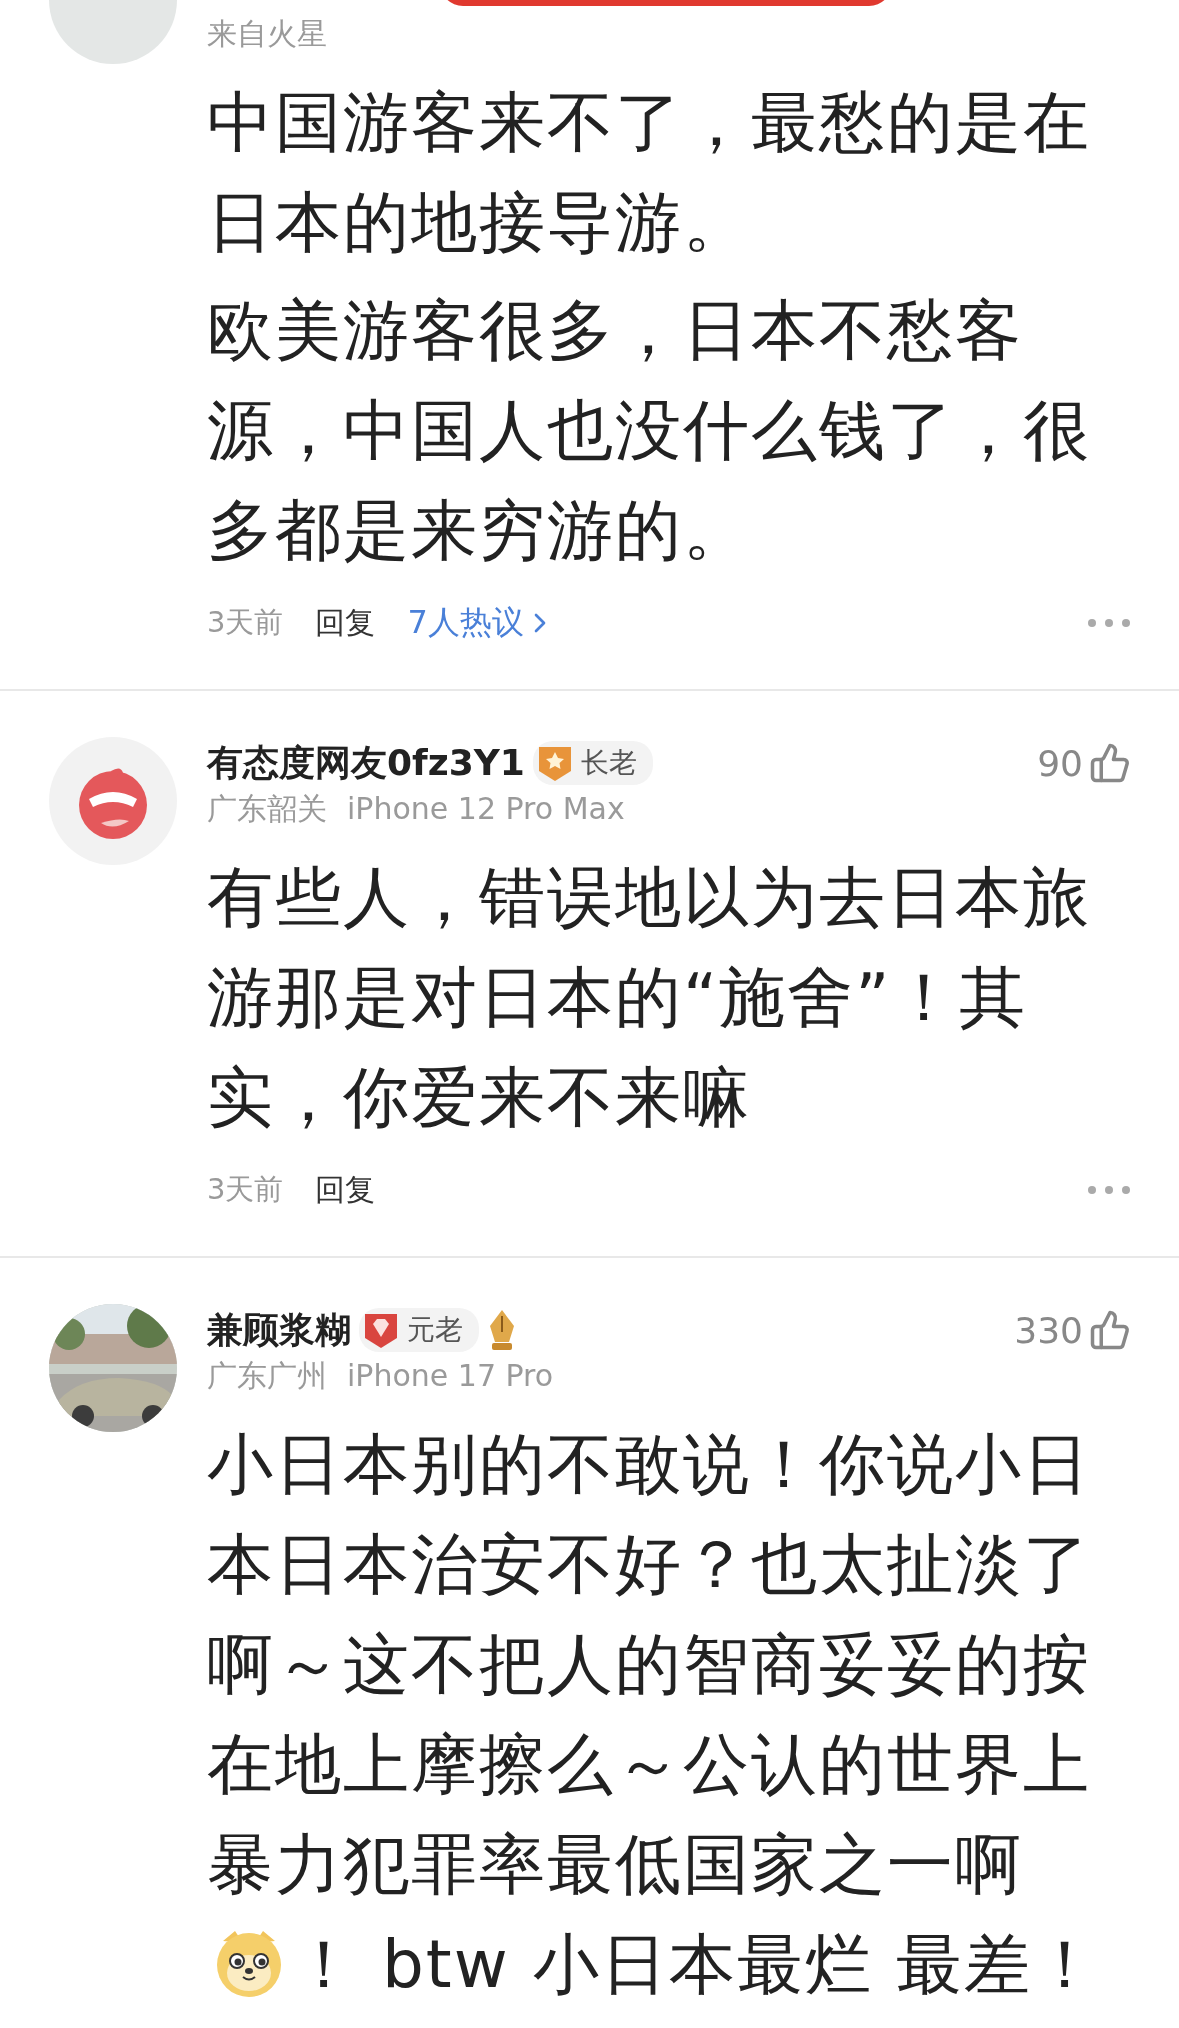 This screenshot has width=1179, height=2028. What do you see at coordinates (366, 763) in the screenshot?
I see `user-name: 有态度网友0fz3Y1` at bounding box center [366, 763].